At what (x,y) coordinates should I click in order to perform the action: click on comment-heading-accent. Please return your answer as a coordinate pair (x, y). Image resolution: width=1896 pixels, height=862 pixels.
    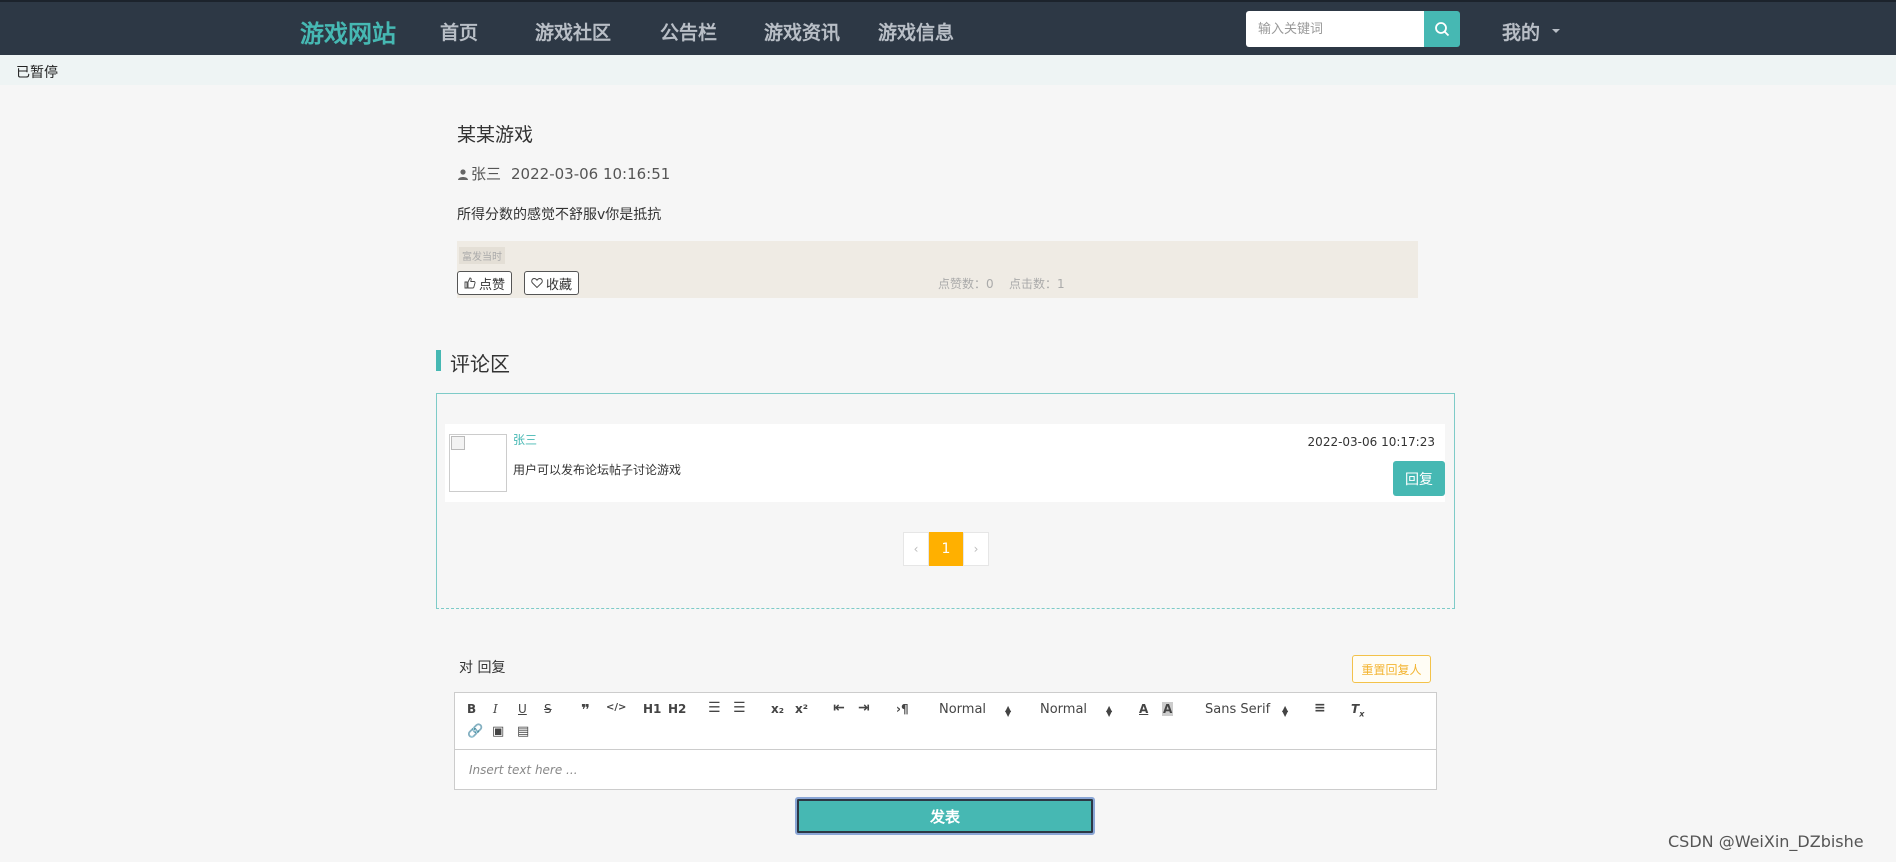
    Looking at the image, I should click on (438, 360).